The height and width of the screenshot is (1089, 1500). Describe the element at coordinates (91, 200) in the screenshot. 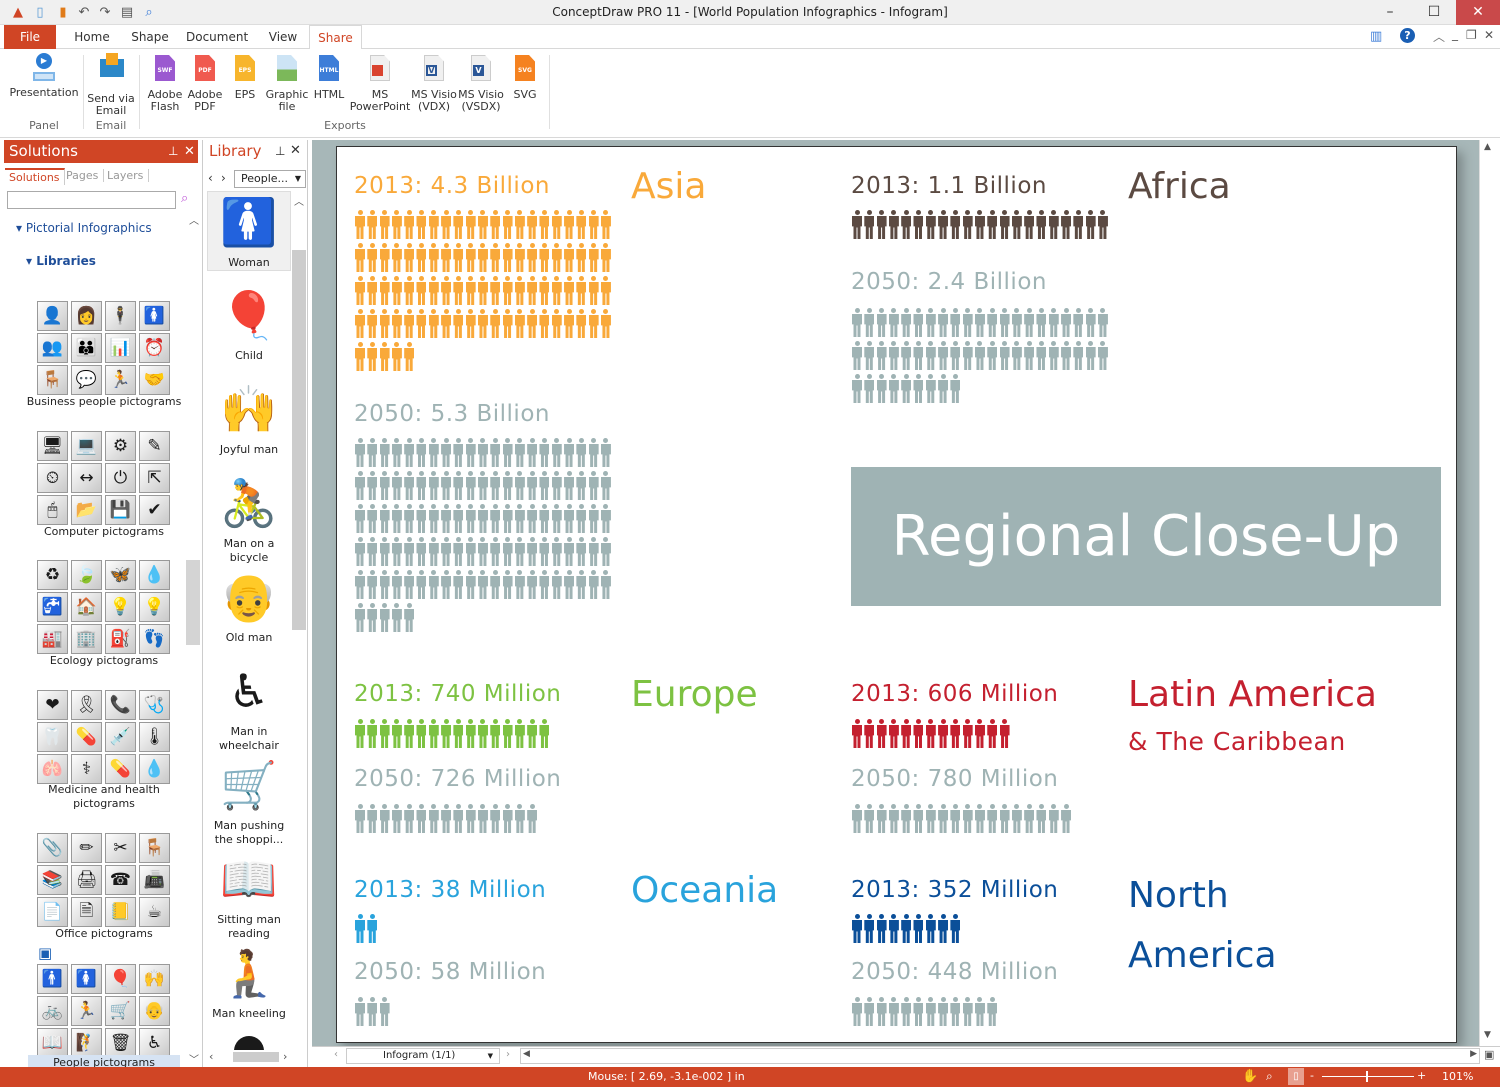

I see `solutions-search-input` at that location.